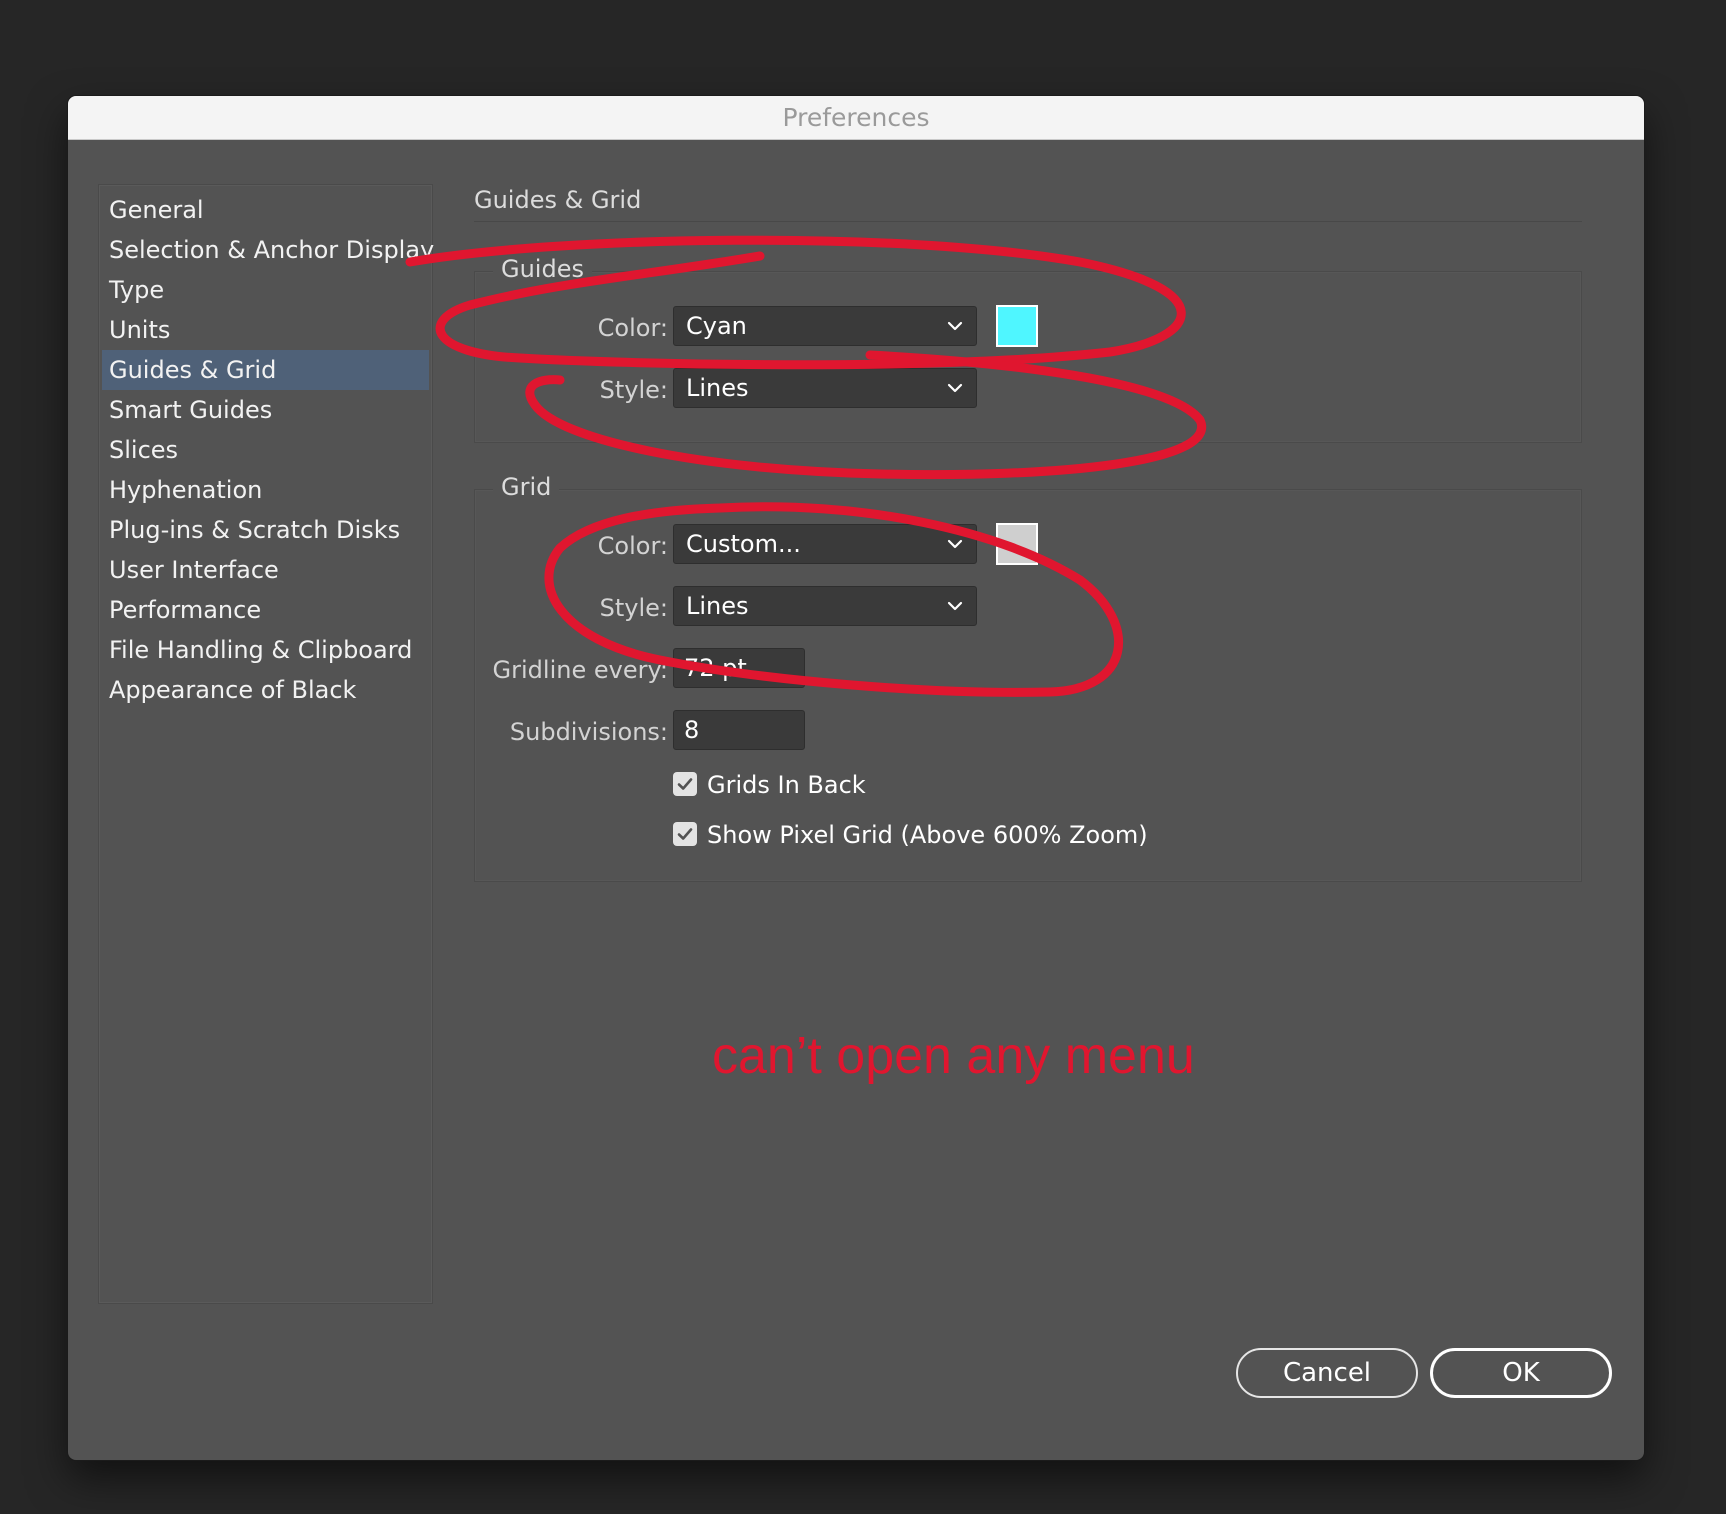  I want to click on guides-color-label: Color:, so click(632, 328).